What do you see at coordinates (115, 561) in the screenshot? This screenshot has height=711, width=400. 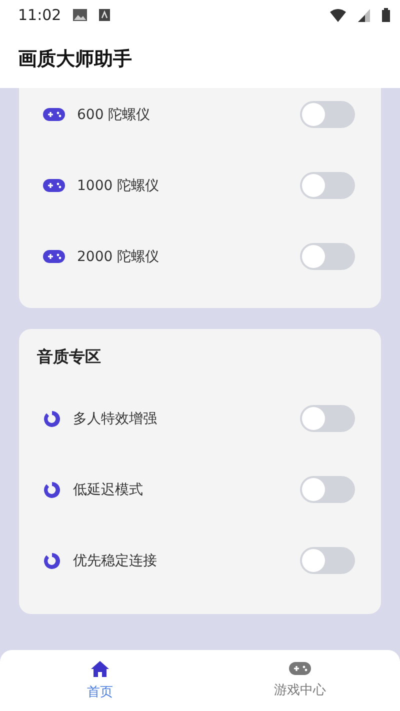 I see `setting-label: 优先稳定连接` at bounding box center [115, 561].